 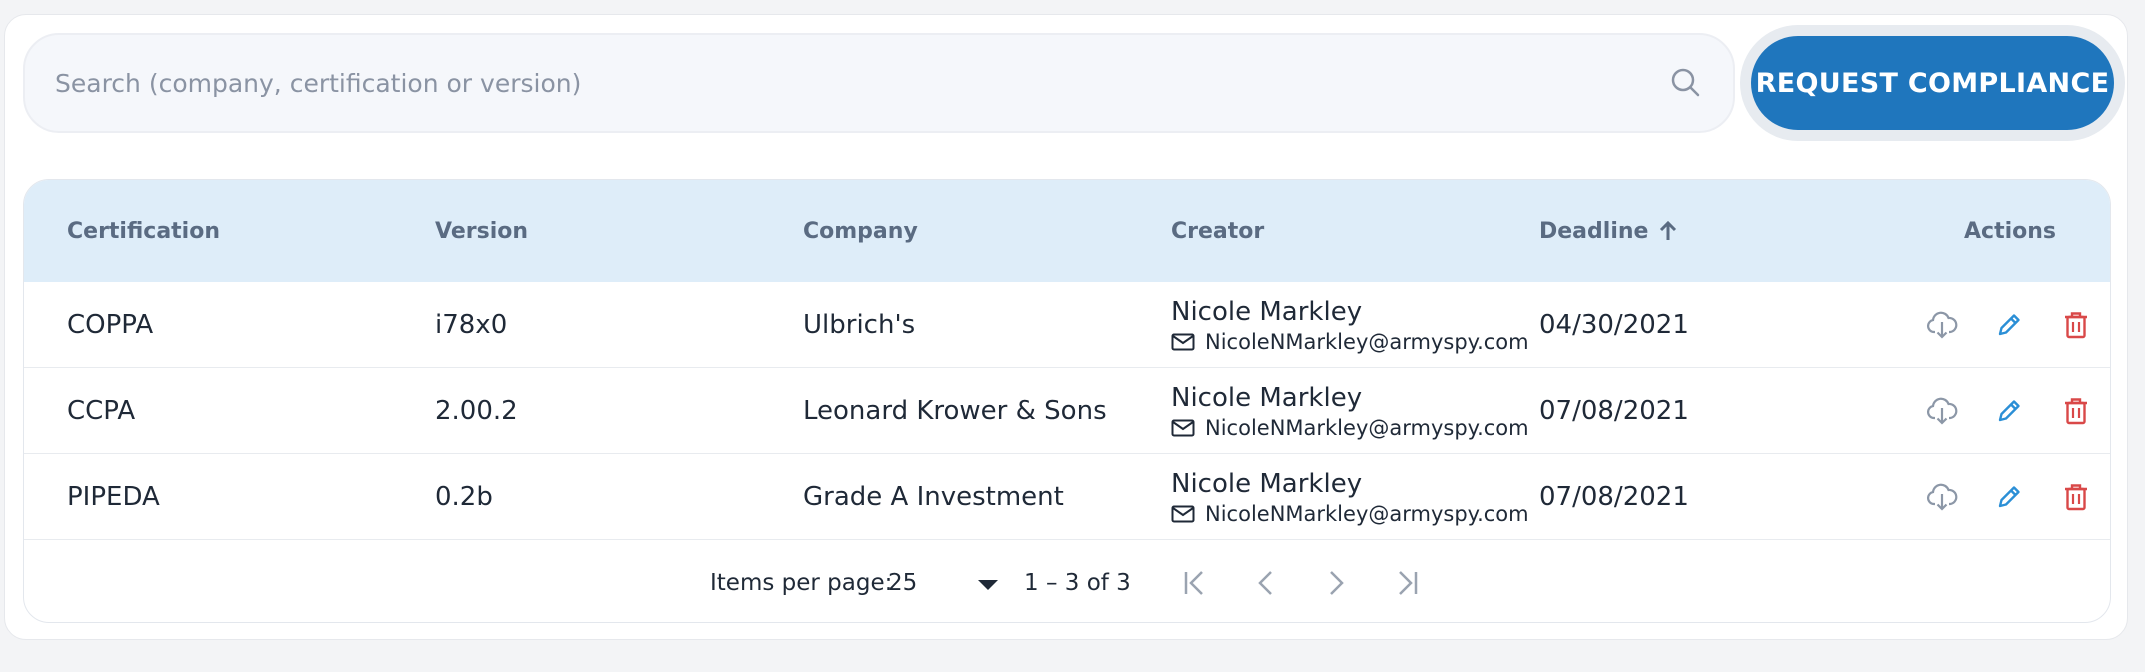 What do you see at coordinates (1686, 83) in the screenshot?
I see `search-icon` at bounding box center [1686, 83].